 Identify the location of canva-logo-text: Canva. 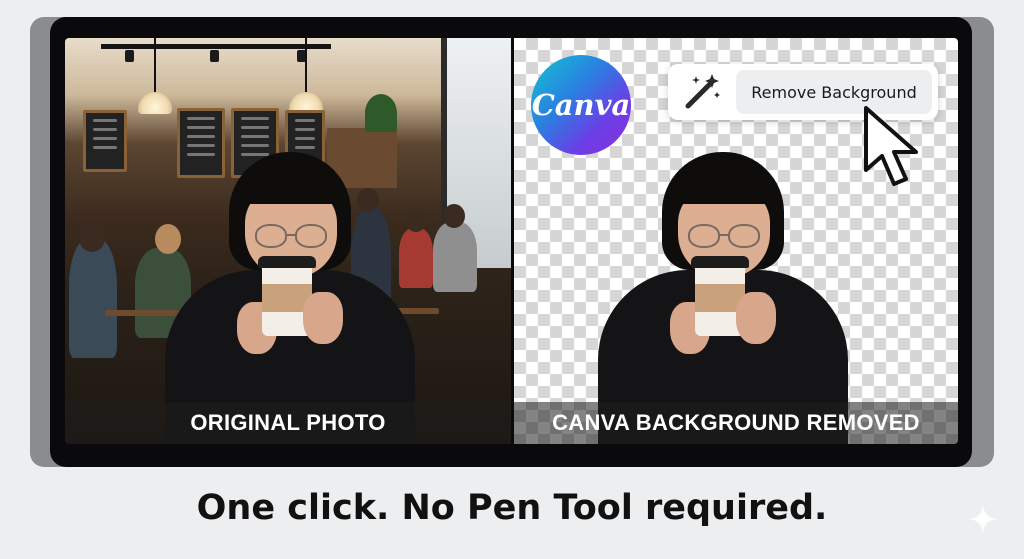
(581, 105).